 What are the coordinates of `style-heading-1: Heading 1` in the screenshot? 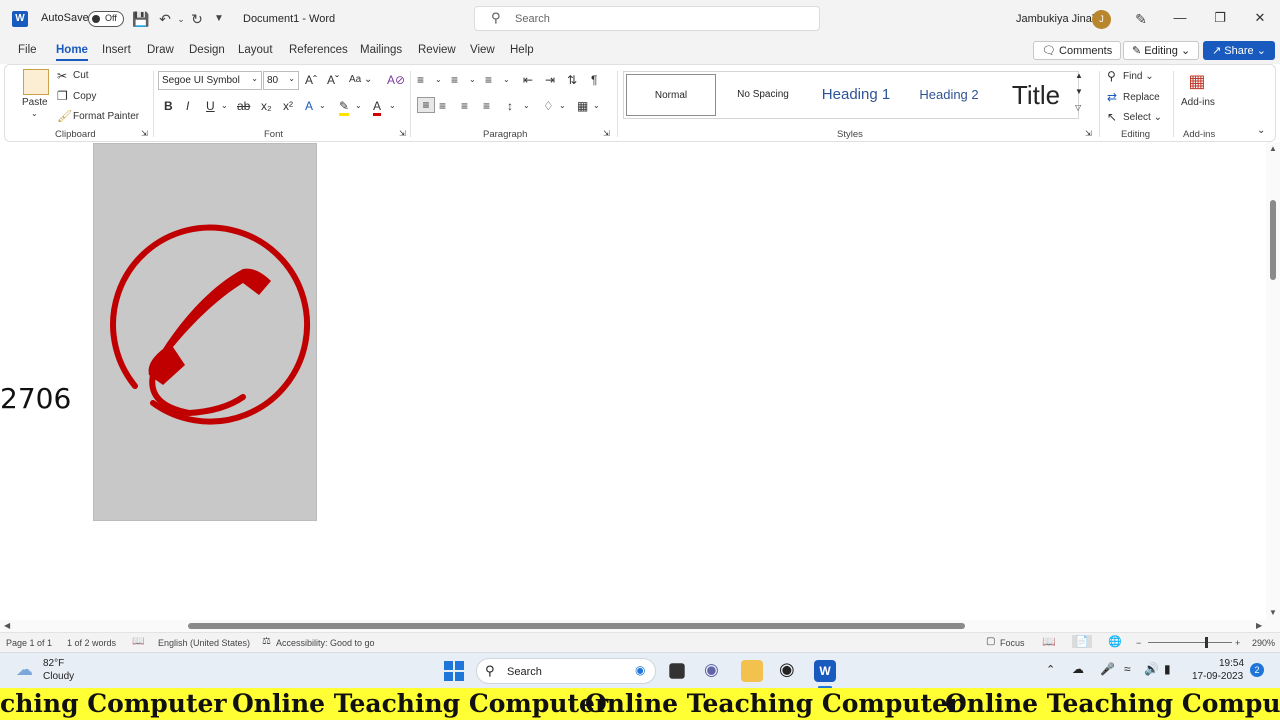 It's located at (856, 95).